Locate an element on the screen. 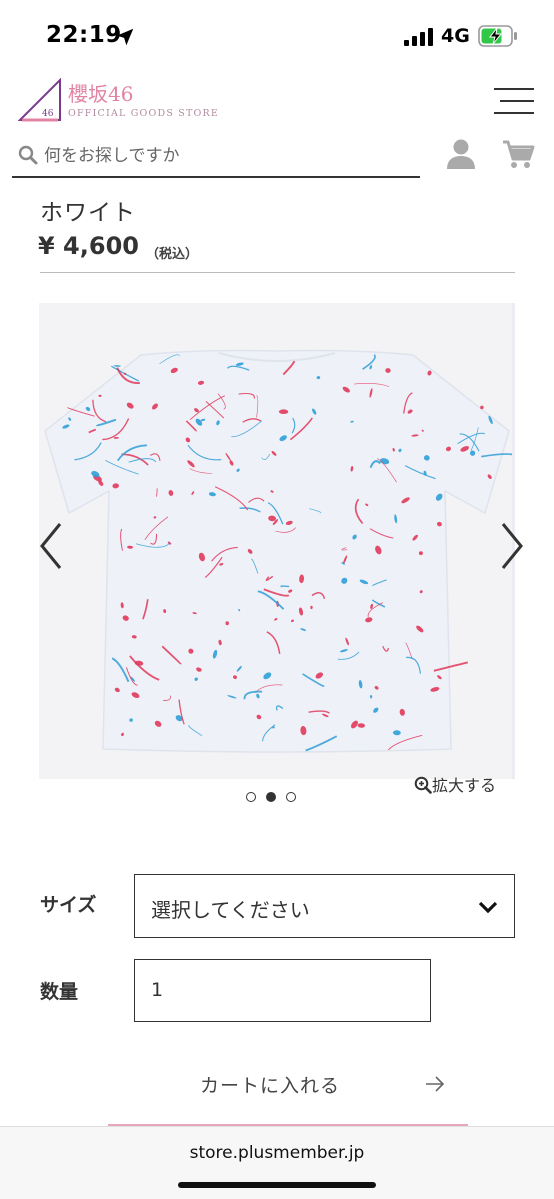 Image resolution: width=554 pixels, height=1199 pixels. size-select: 選択してください is located at coordinates (324, 906).